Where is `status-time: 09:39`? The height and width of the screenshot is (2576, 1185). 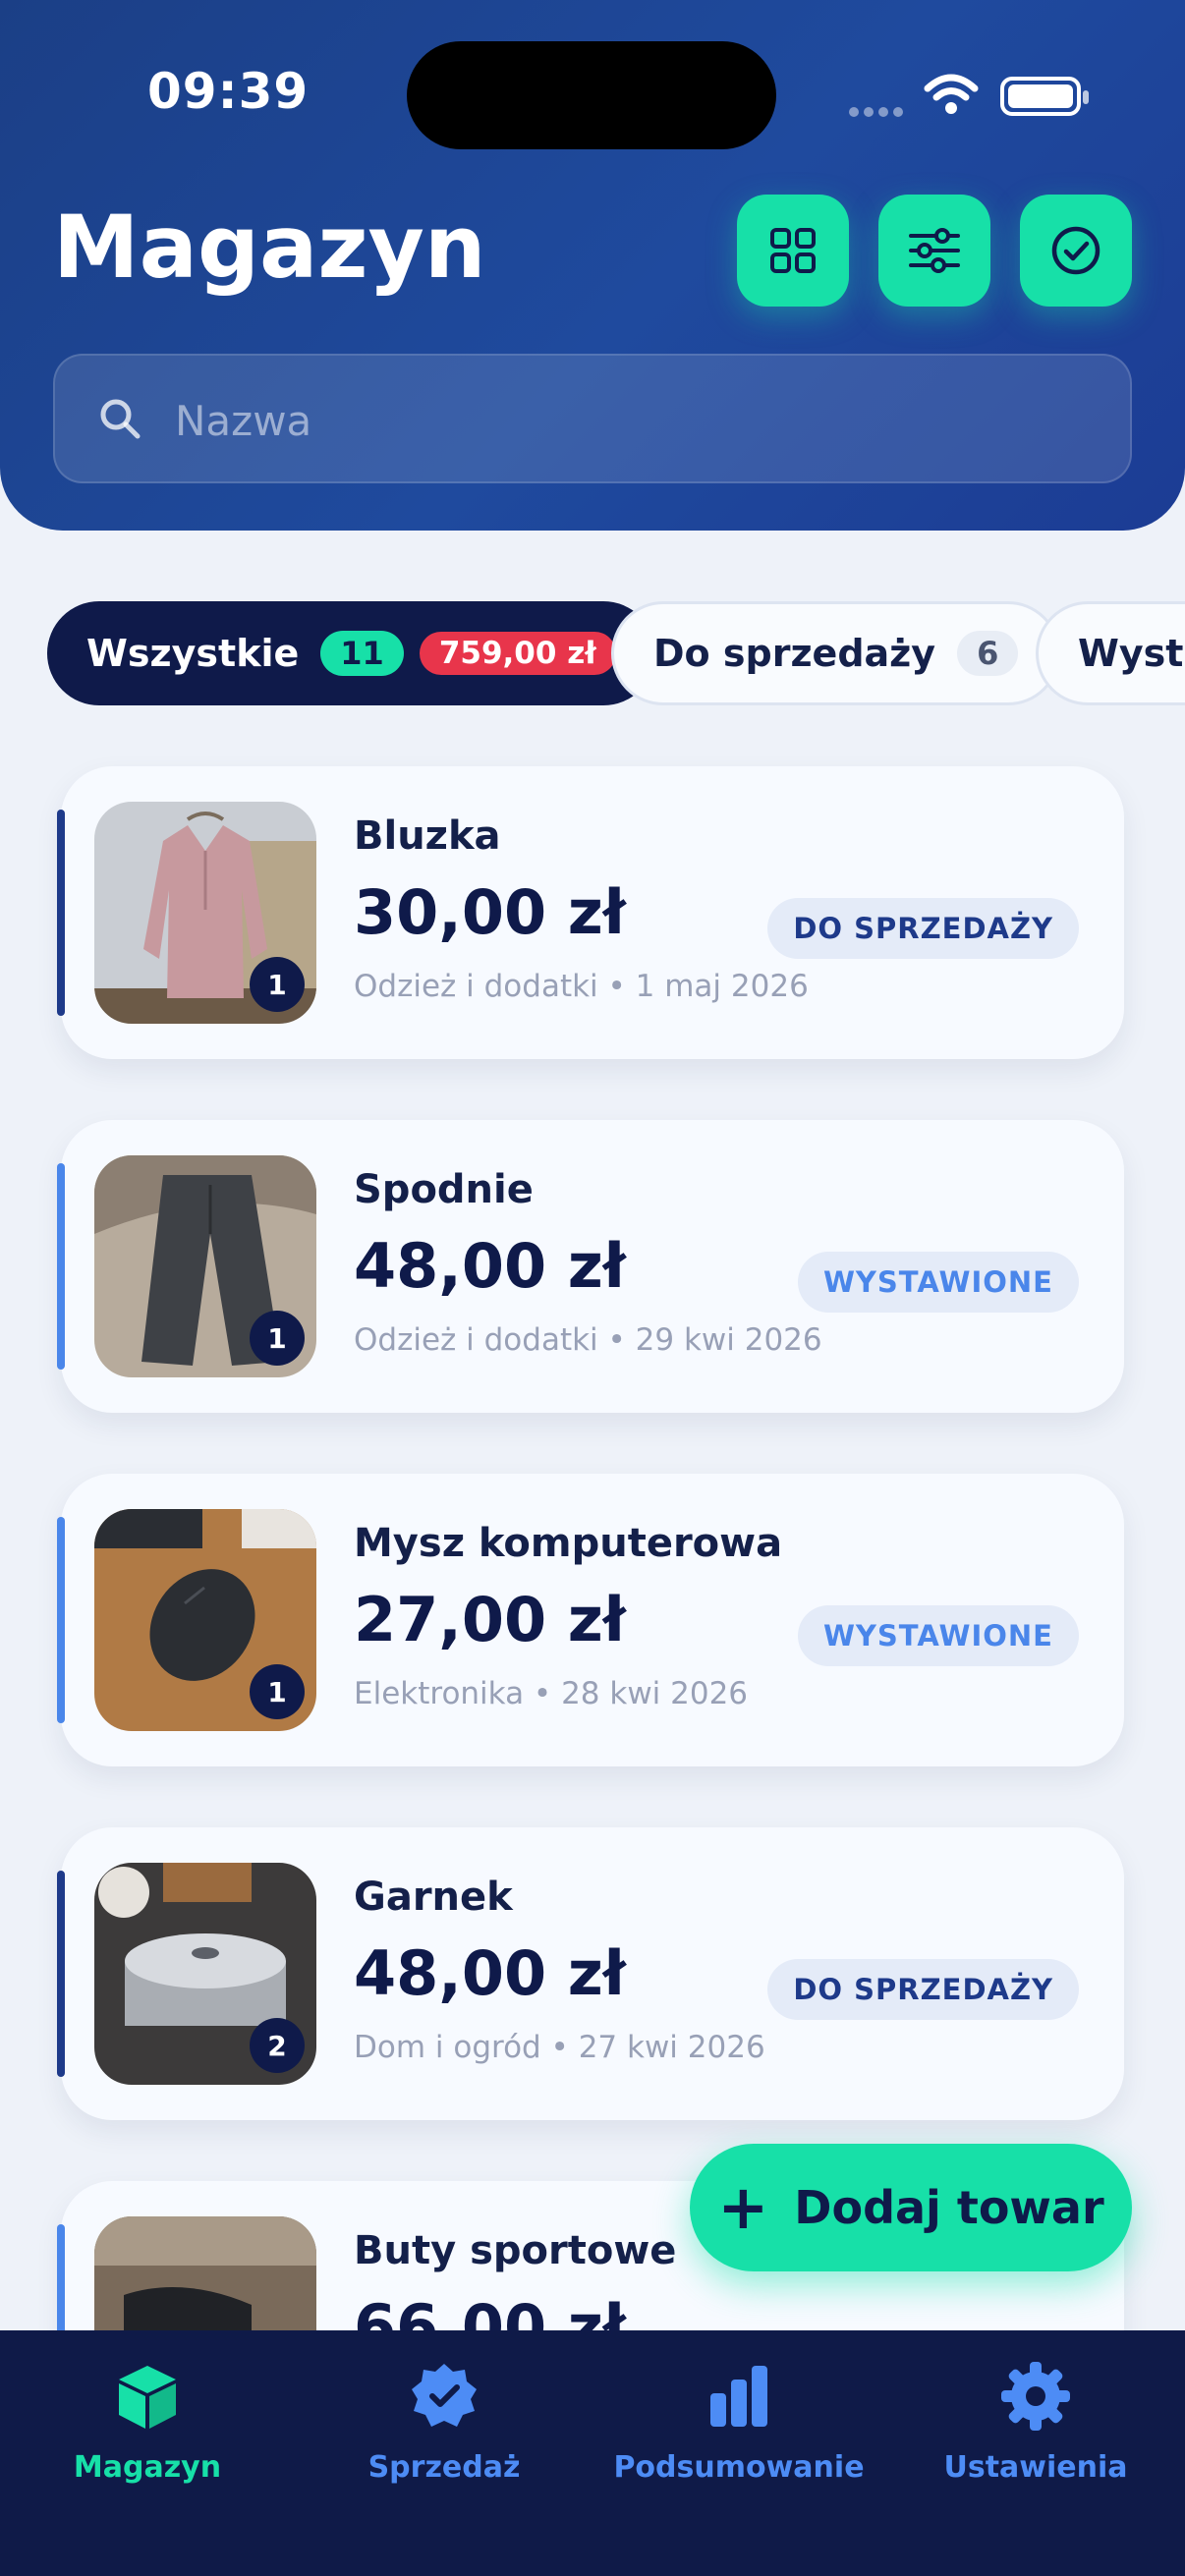 status-time: 09:39 is located at coordinates (229, 91).